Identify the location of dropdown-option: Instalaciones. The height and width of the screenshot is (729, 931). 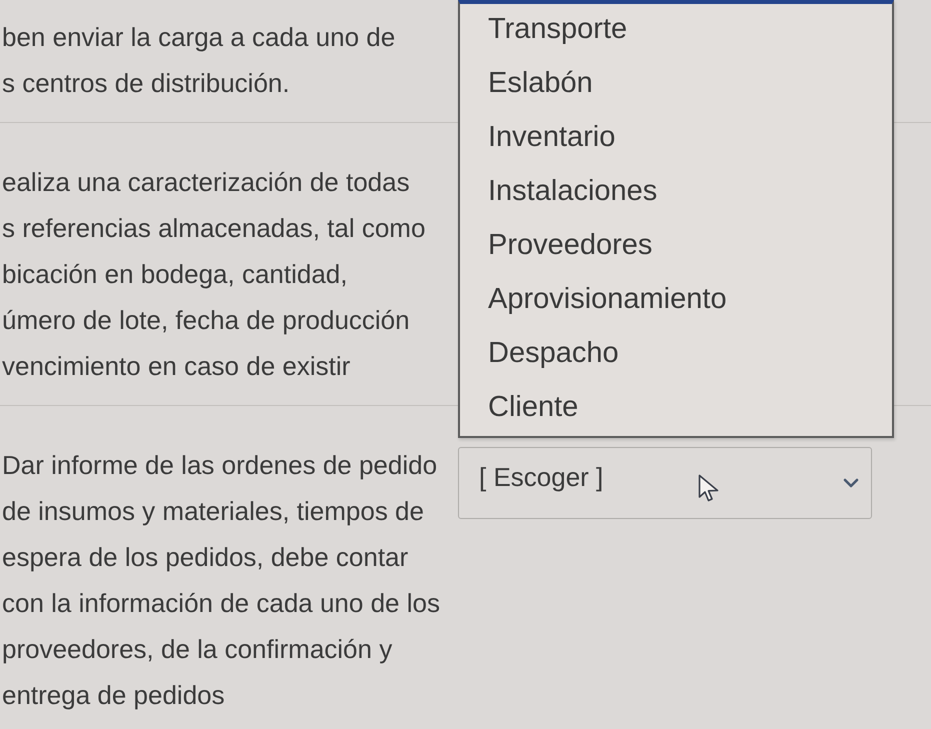
(676, 193).